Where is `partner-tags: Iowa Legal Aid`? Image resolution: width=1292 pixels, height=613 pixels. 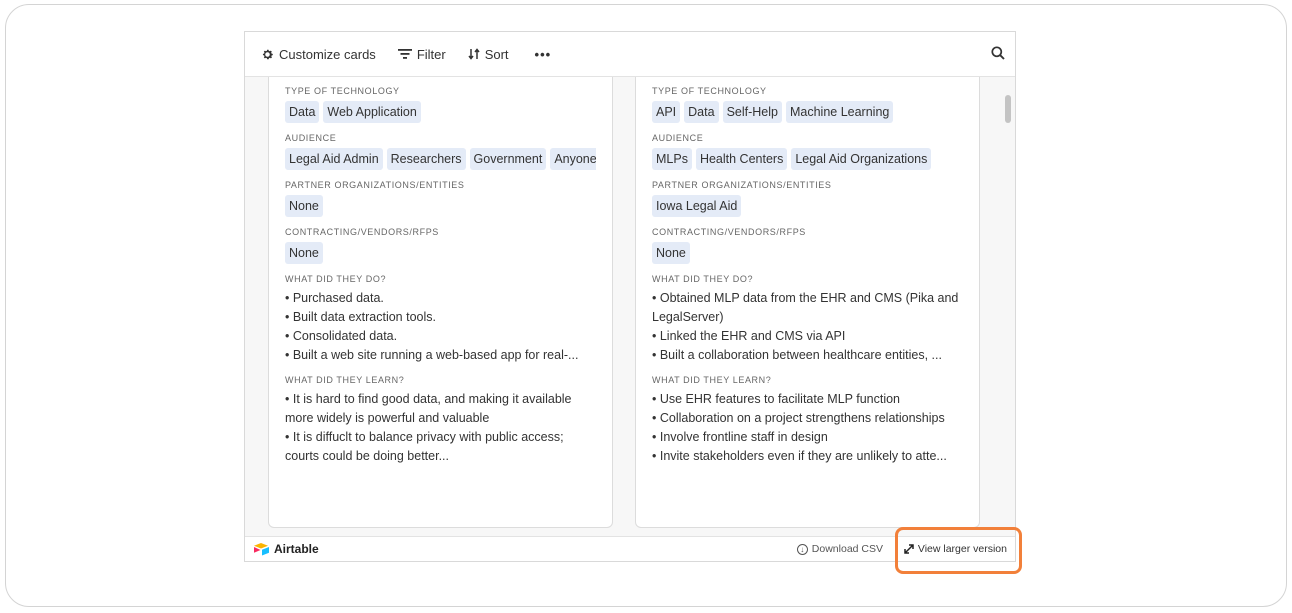 partner-tags: Iowa Legal Aid is located at coordinates (807, 206).